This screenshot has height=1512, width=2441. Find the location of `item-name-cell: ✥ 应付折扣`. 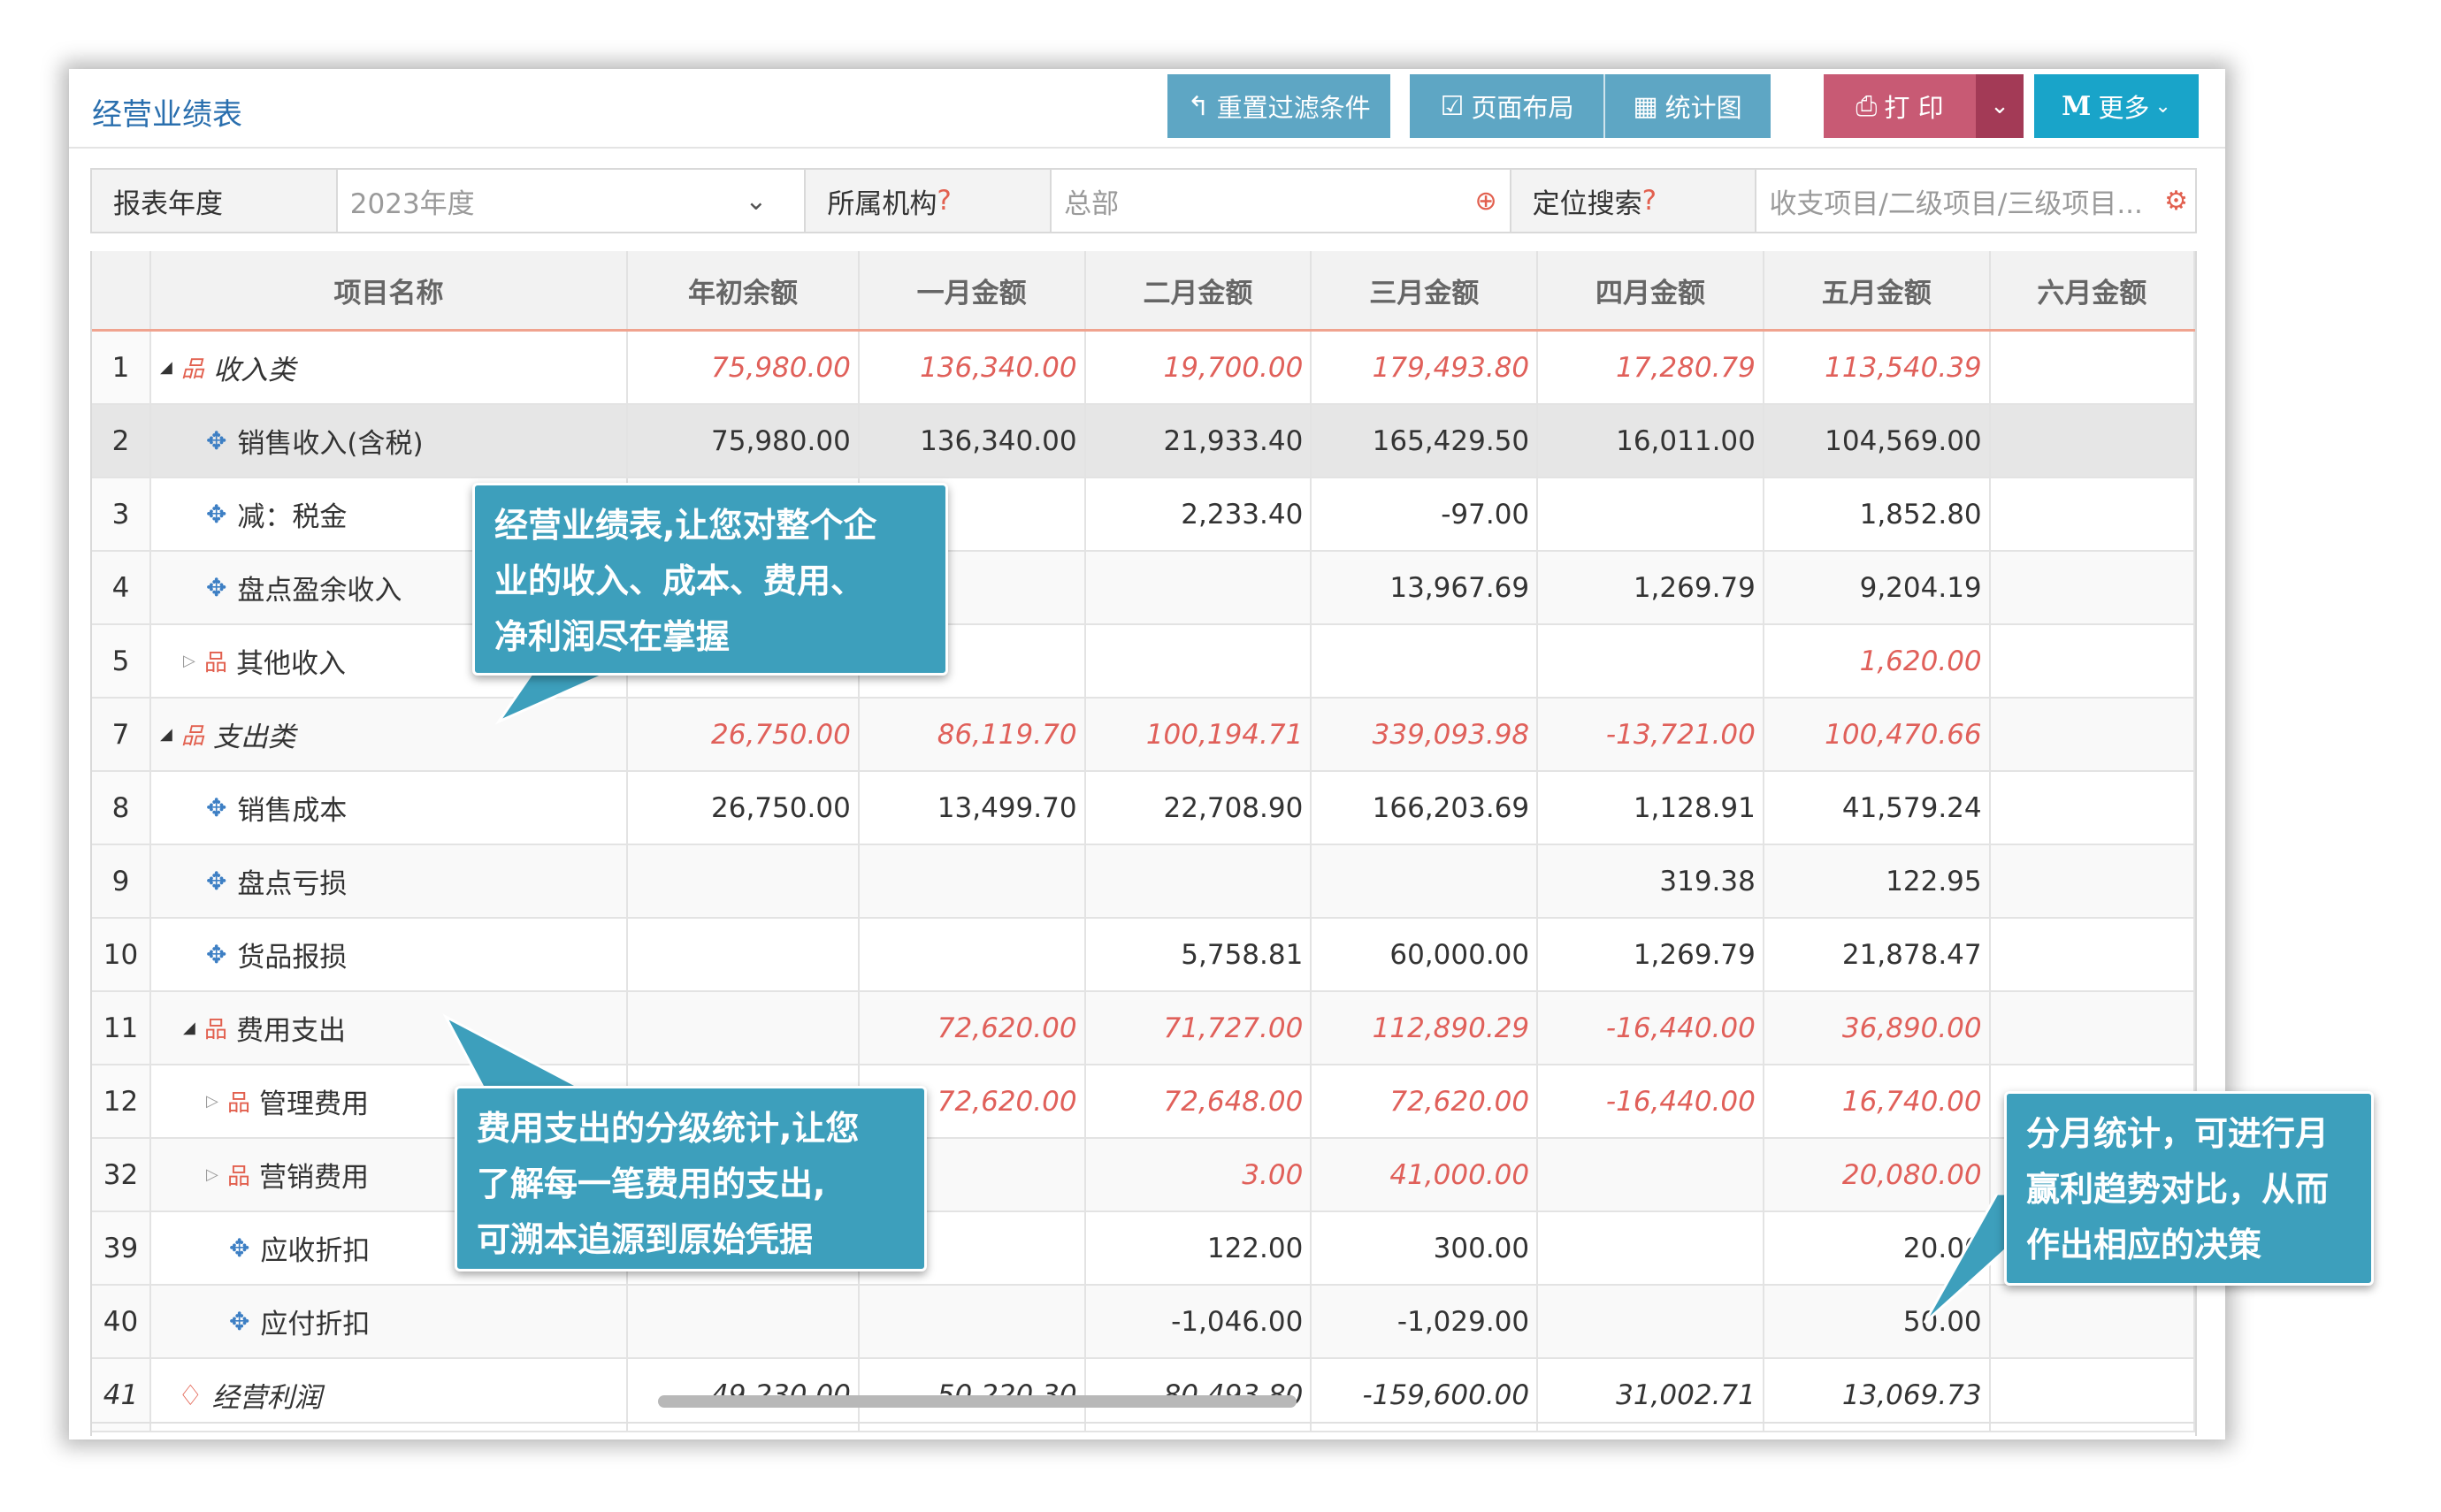

item-name-cell: ✥ 应付折扣 is located at coordinates (389, 1322).